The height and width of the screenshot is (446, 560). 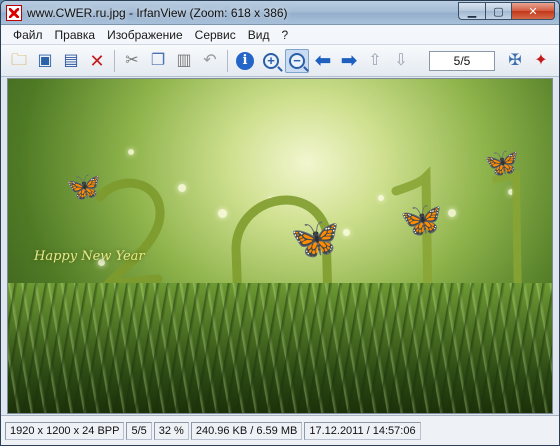 I want to click on status-zoom: 32 %, so click(x=171, y=430).